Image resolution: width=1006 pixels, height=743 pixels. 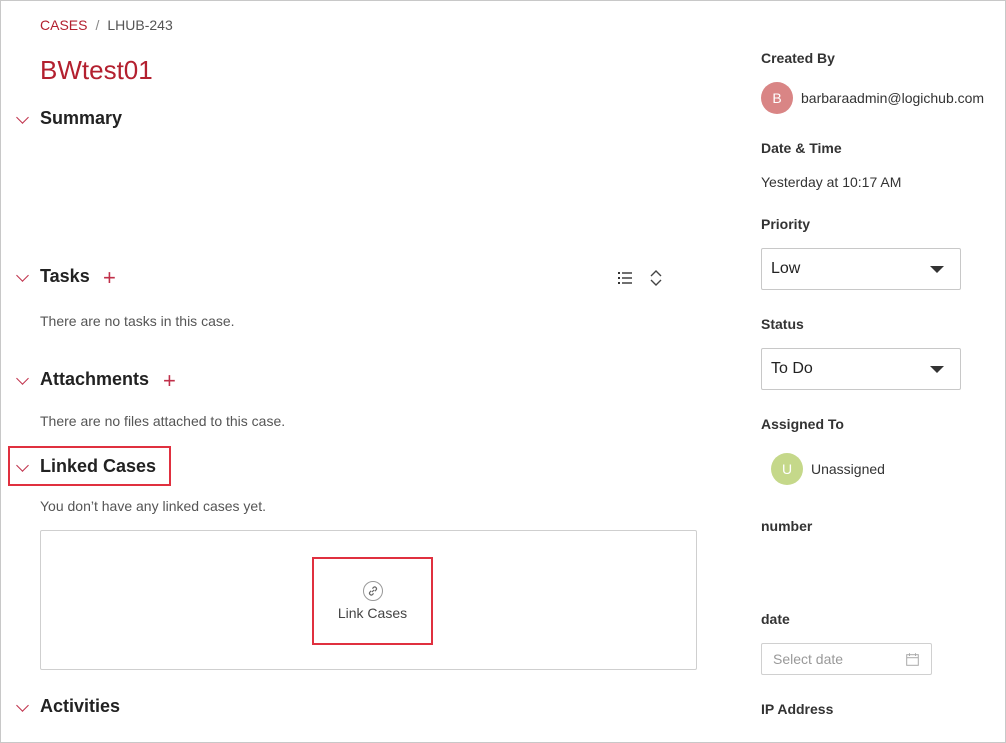 What do you see at coordinates (786, 268) in the screenshot?
I see `priority-selected-value: Low` at bounding box center [786, 268].